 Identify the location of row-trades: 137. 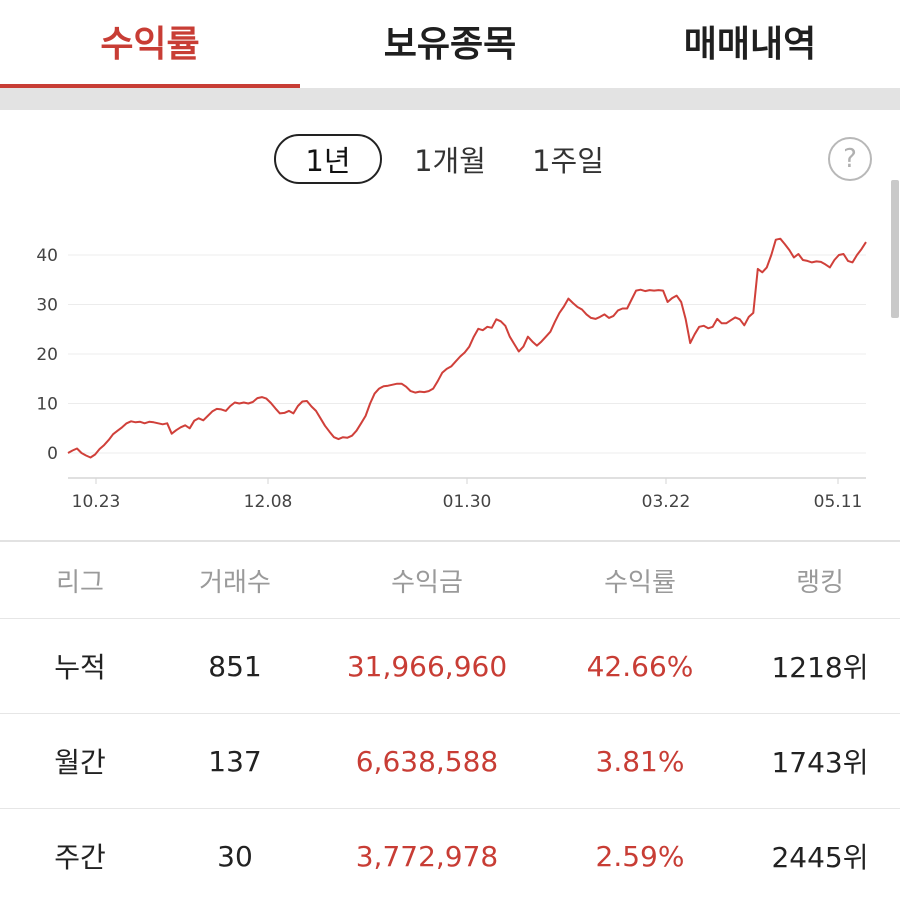
(235, 761).